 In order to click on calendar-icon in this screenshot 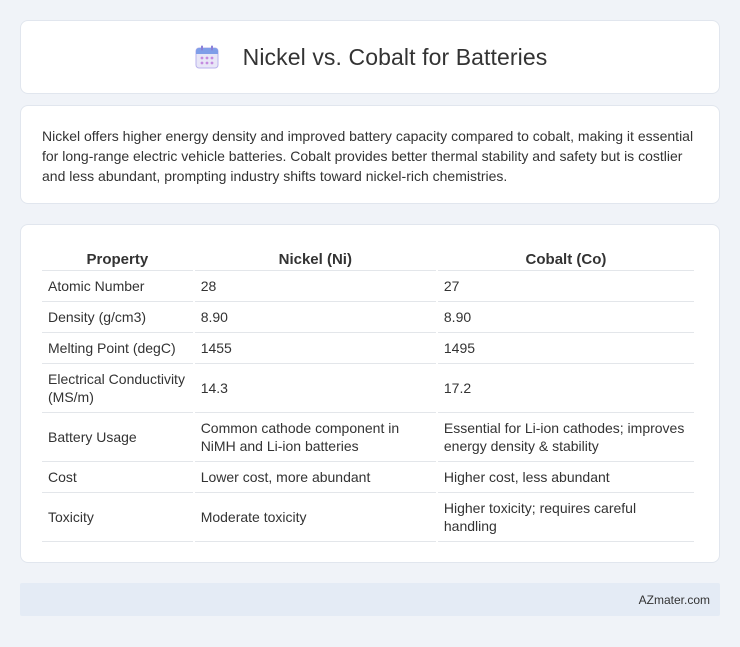, I will do `click(207, 57)`.